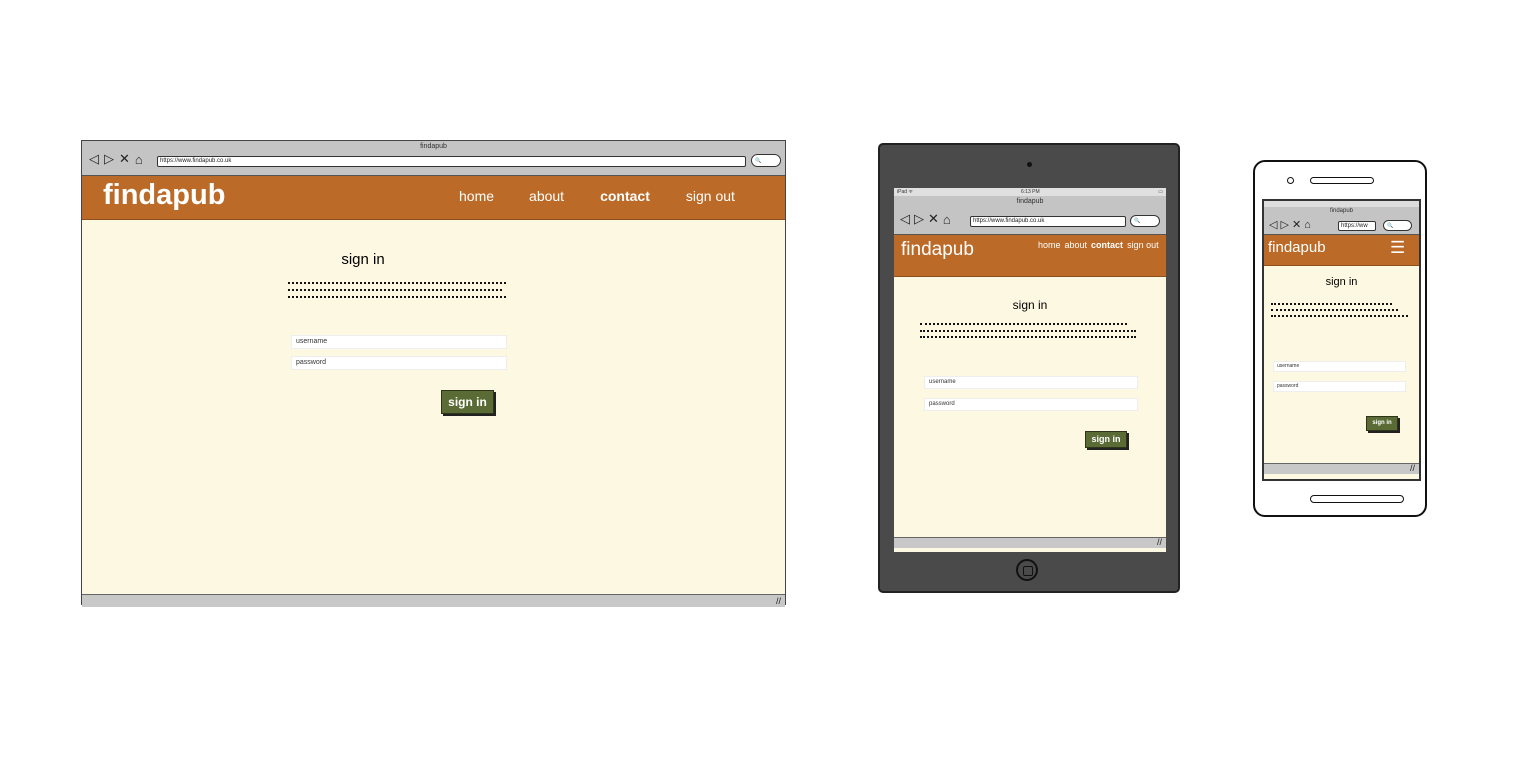  What do you see at coordinates (766, 160) in the screenshot?
I see `desktop-search-box: 🔍` at bounding box center [766, 160].